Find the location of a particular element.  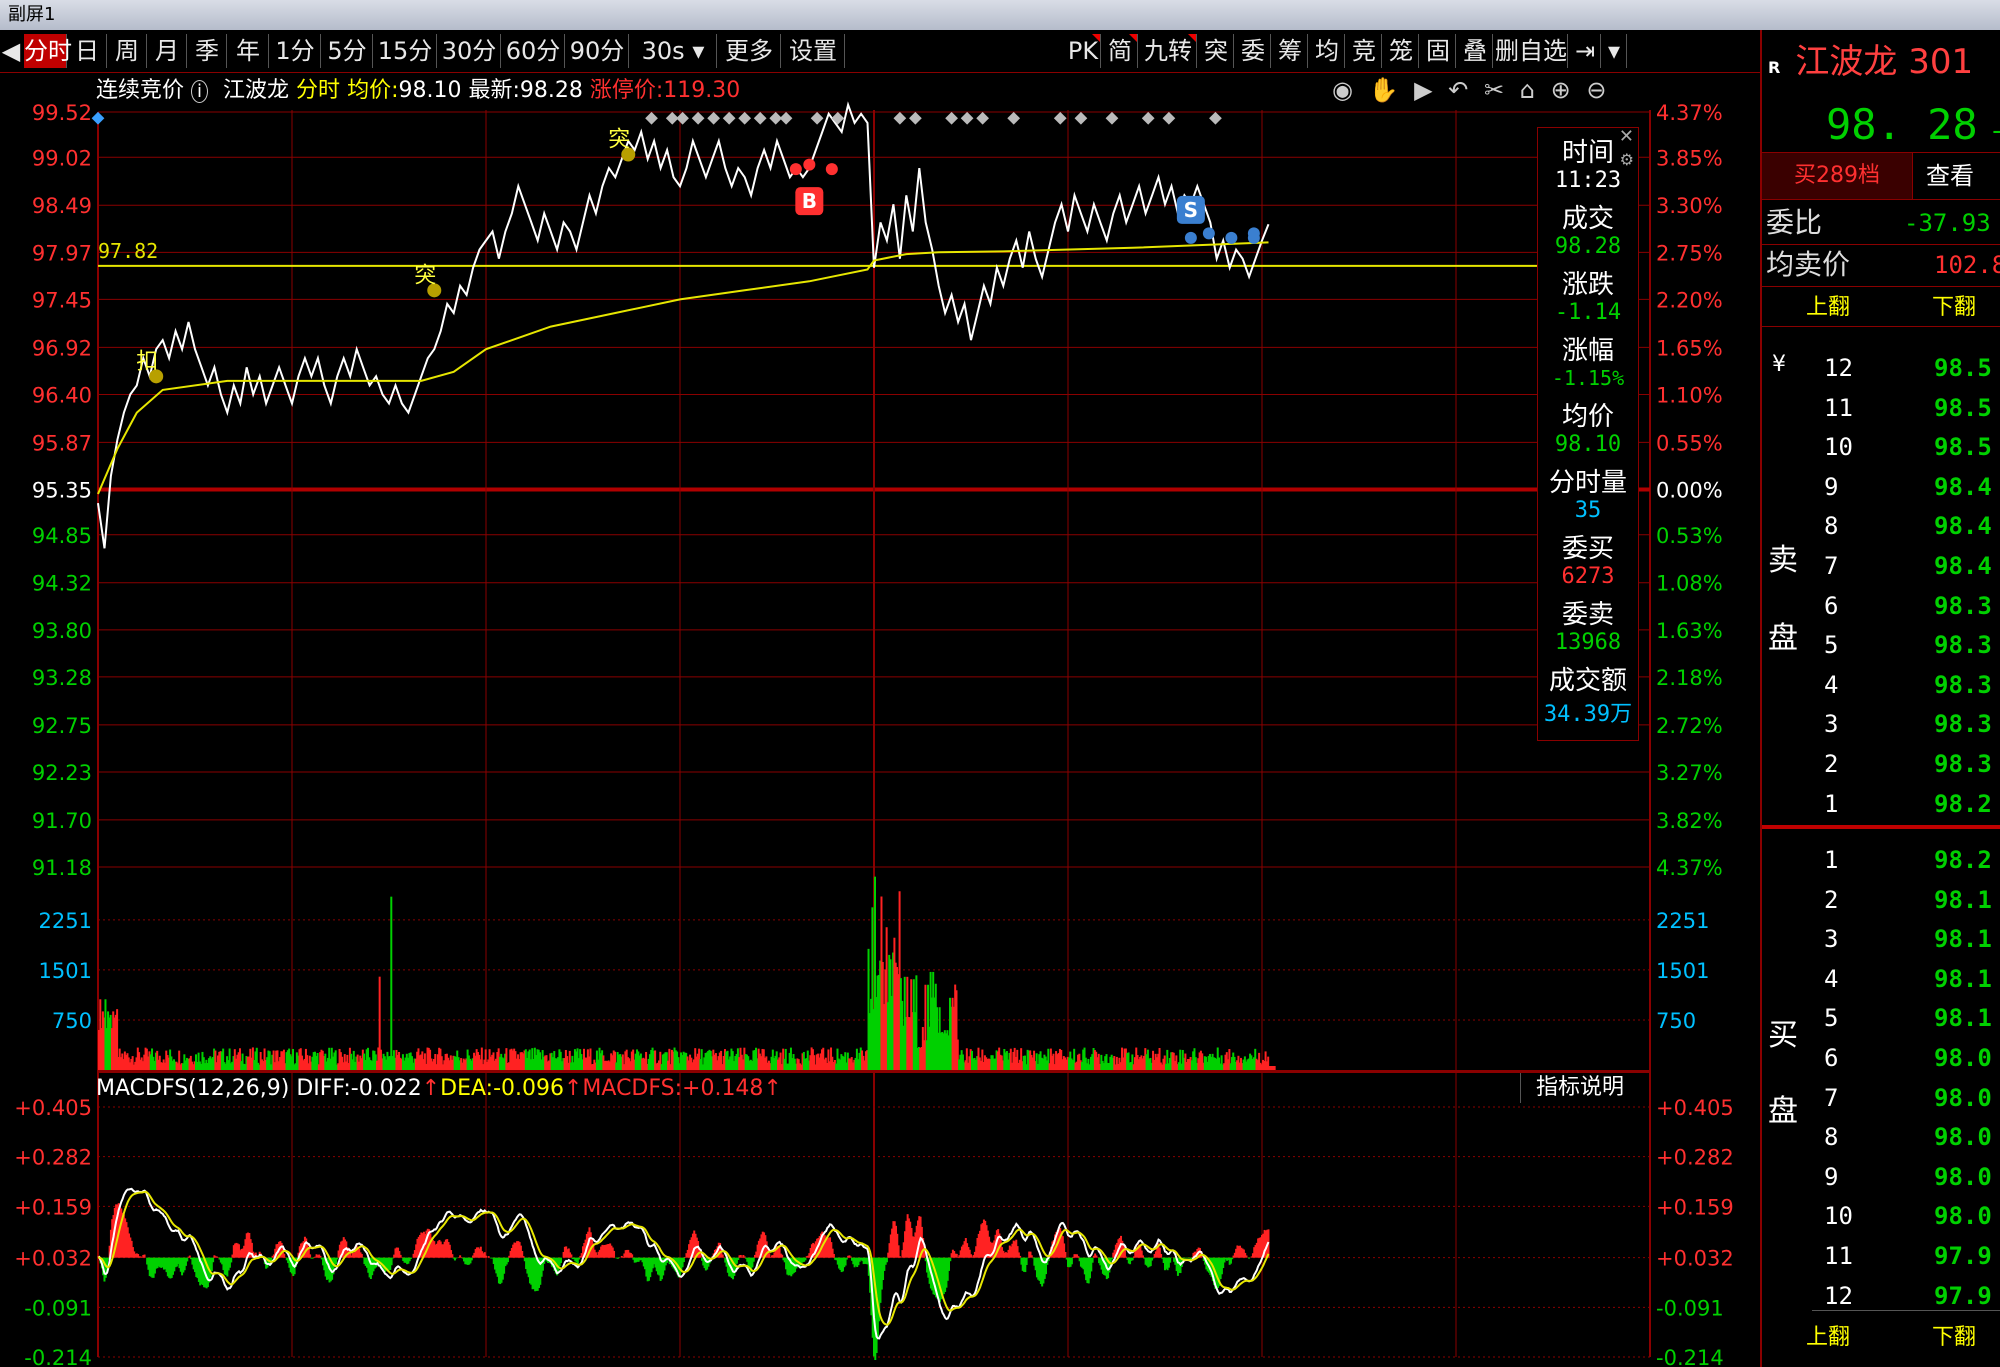

zoom-out-icon: ⊖ is located at coordinates (1596, 90).